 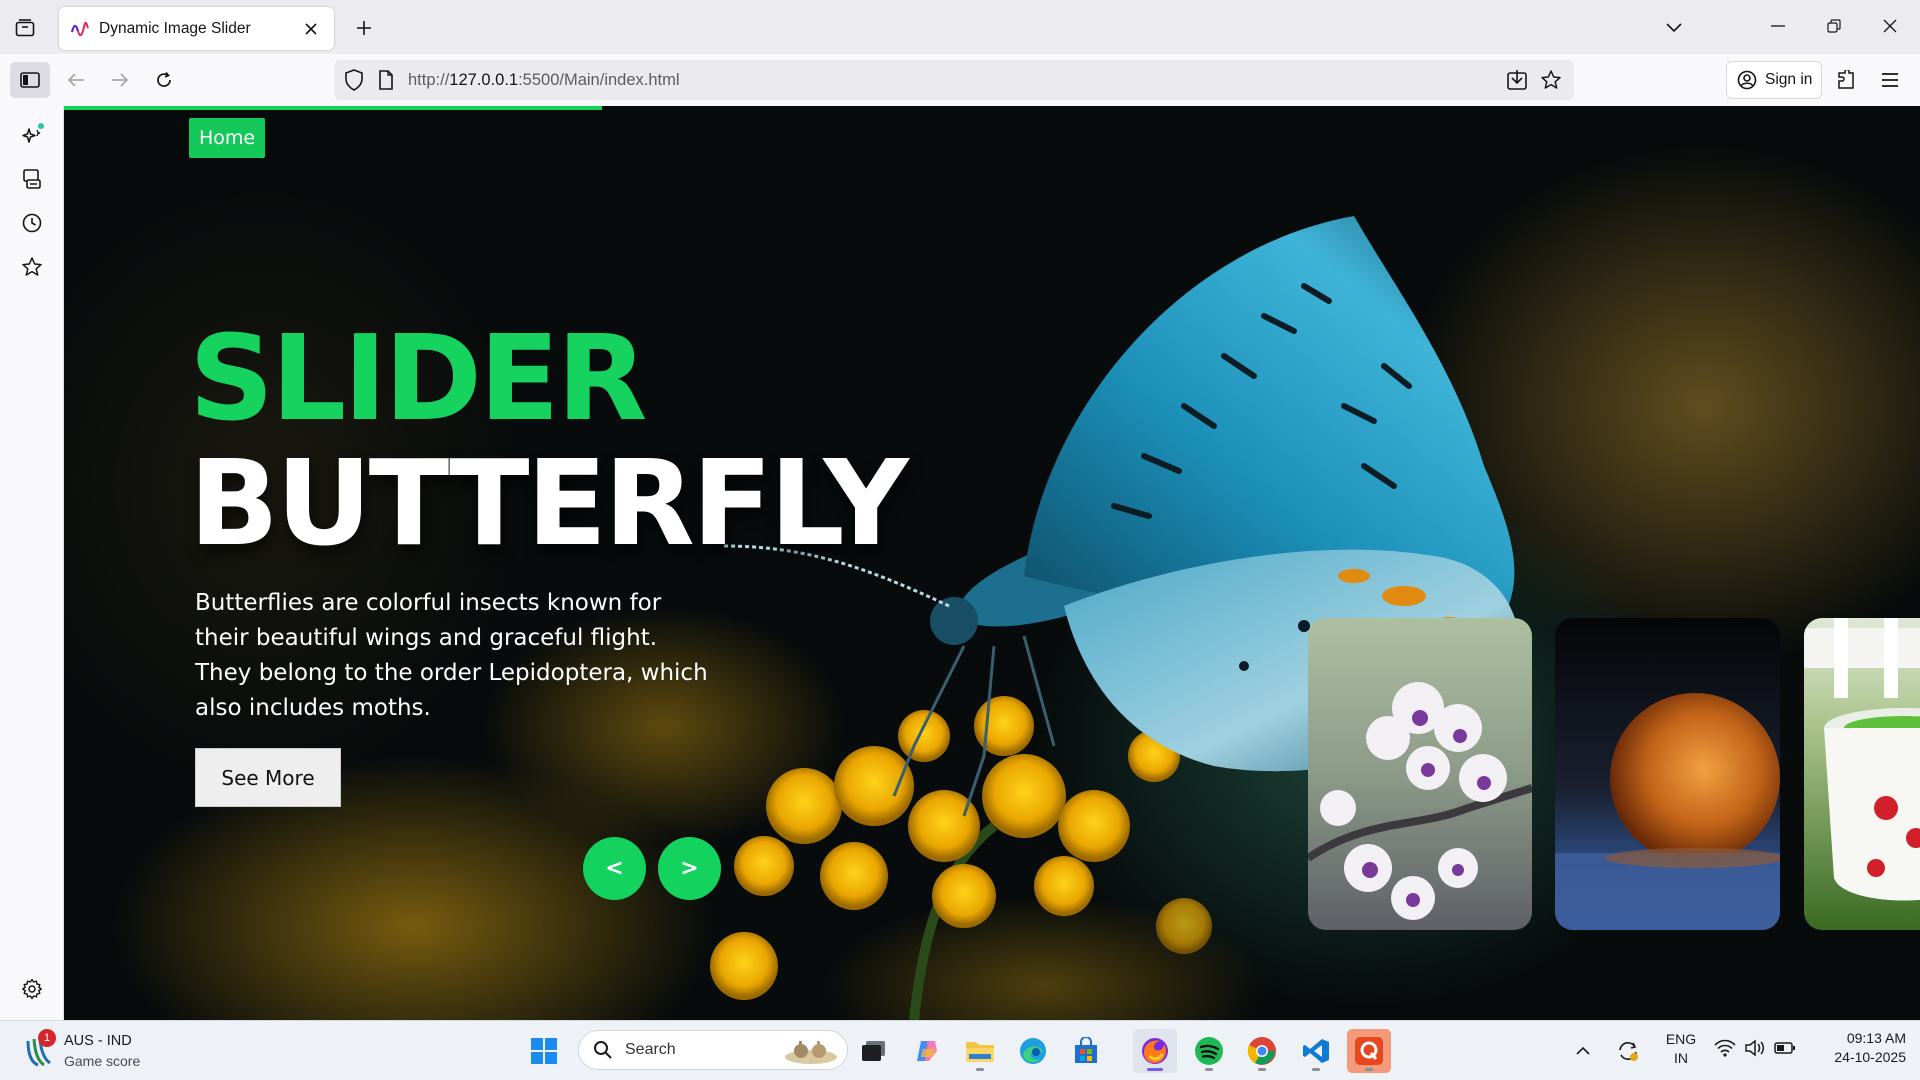 I want to click on back-icon, so click(x=76, y=80).